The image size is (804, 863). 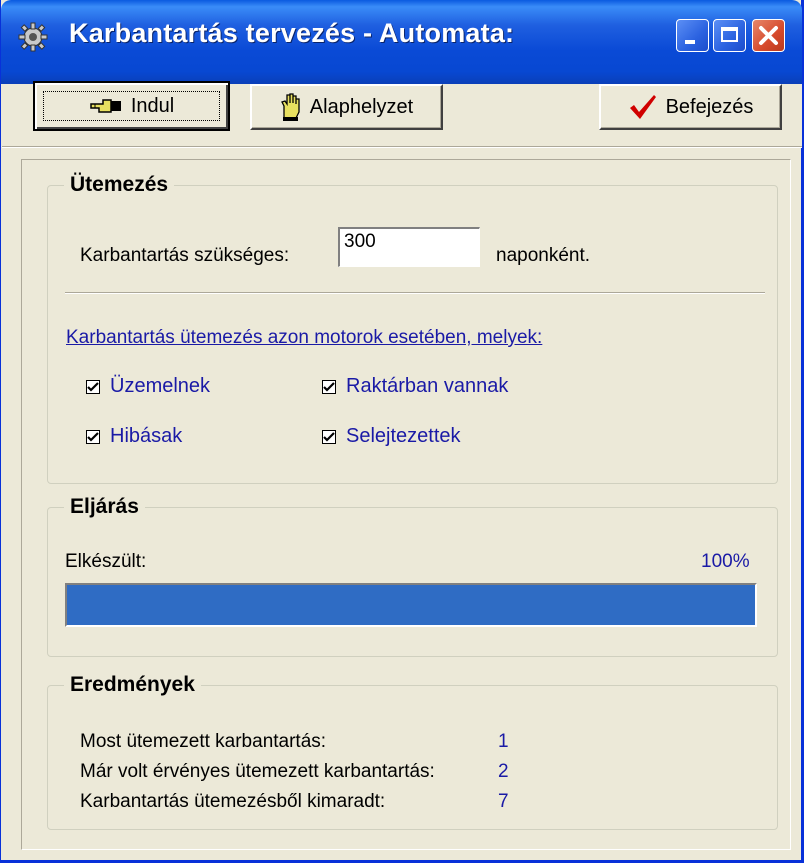 I want to click on minimize-button, so click(x=692, y=35).